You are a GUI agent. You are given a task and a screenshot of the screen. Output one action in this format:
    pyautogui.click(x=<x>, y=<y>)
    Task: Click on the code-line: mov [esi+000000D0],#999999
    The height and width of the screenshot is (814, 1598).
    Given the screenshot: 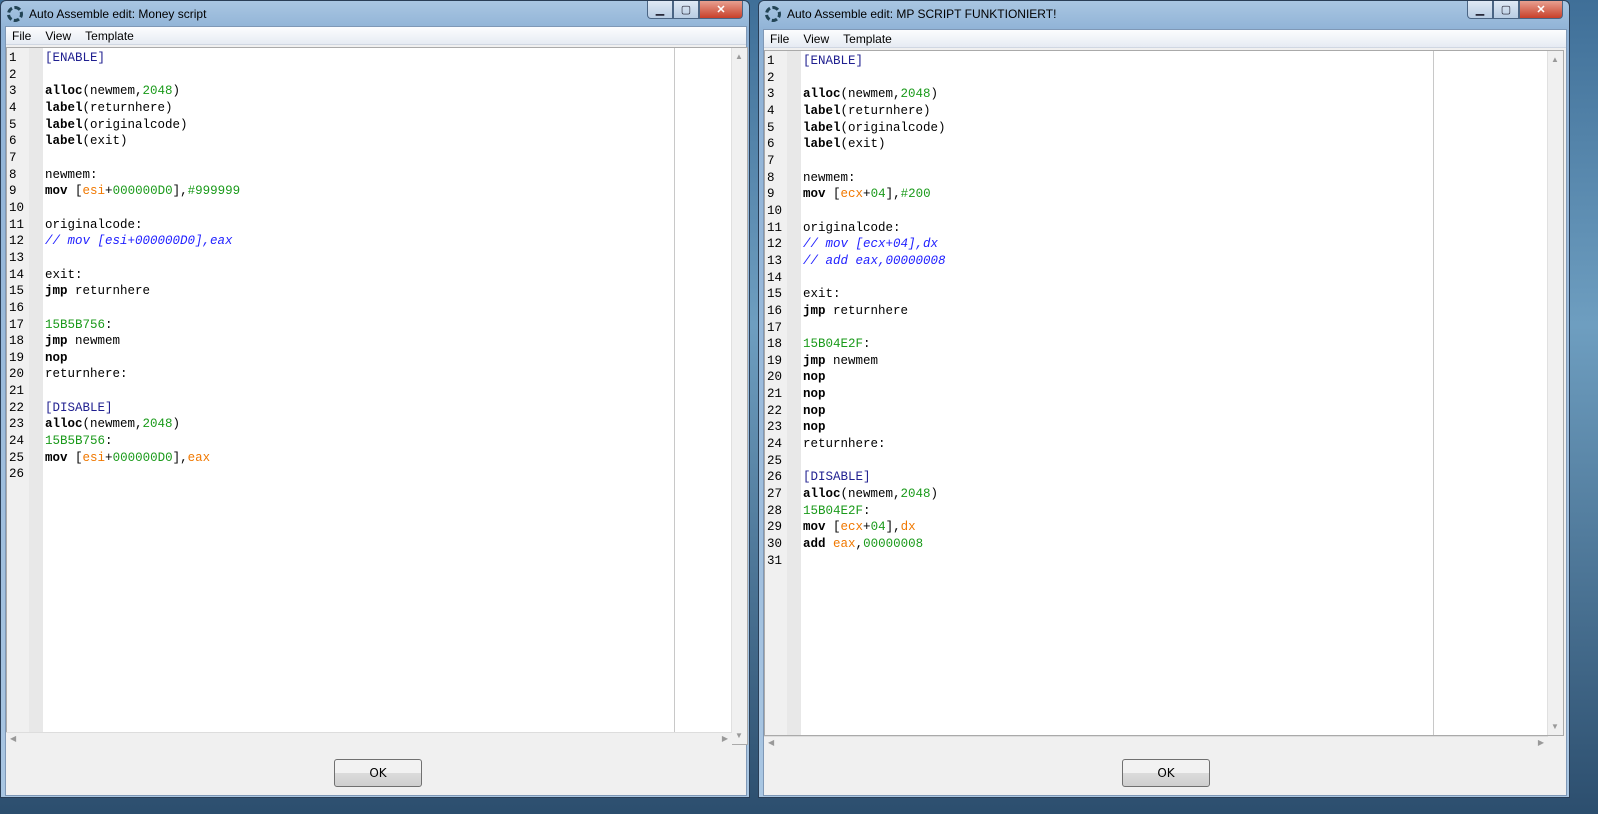 What is the action you would take?
    pyautogui.click(x=142, y=191)
    